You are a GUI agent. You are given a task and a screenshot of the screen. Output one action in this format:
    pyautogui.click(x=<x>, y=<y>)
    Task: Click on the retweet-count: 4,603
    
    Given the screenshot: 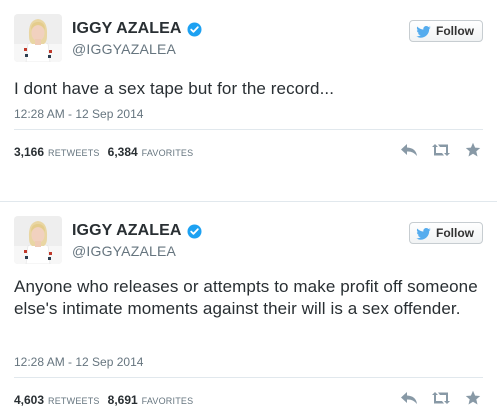 What is the action you would take?
    pyautogui.click(x=29, y=400)
    